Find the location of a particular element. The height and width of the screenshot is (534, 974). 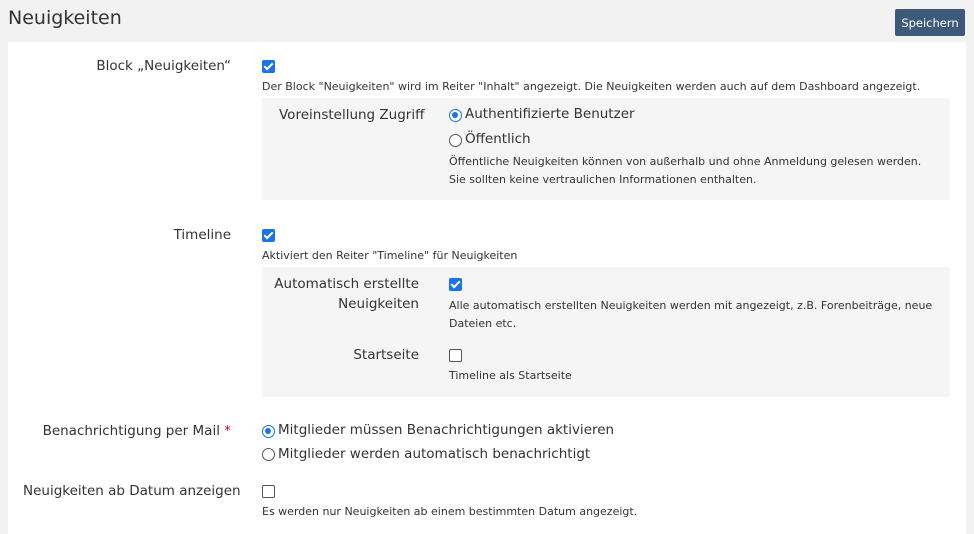

startpage-help: Timeline als Startseite is located at coordinates (510, 375).